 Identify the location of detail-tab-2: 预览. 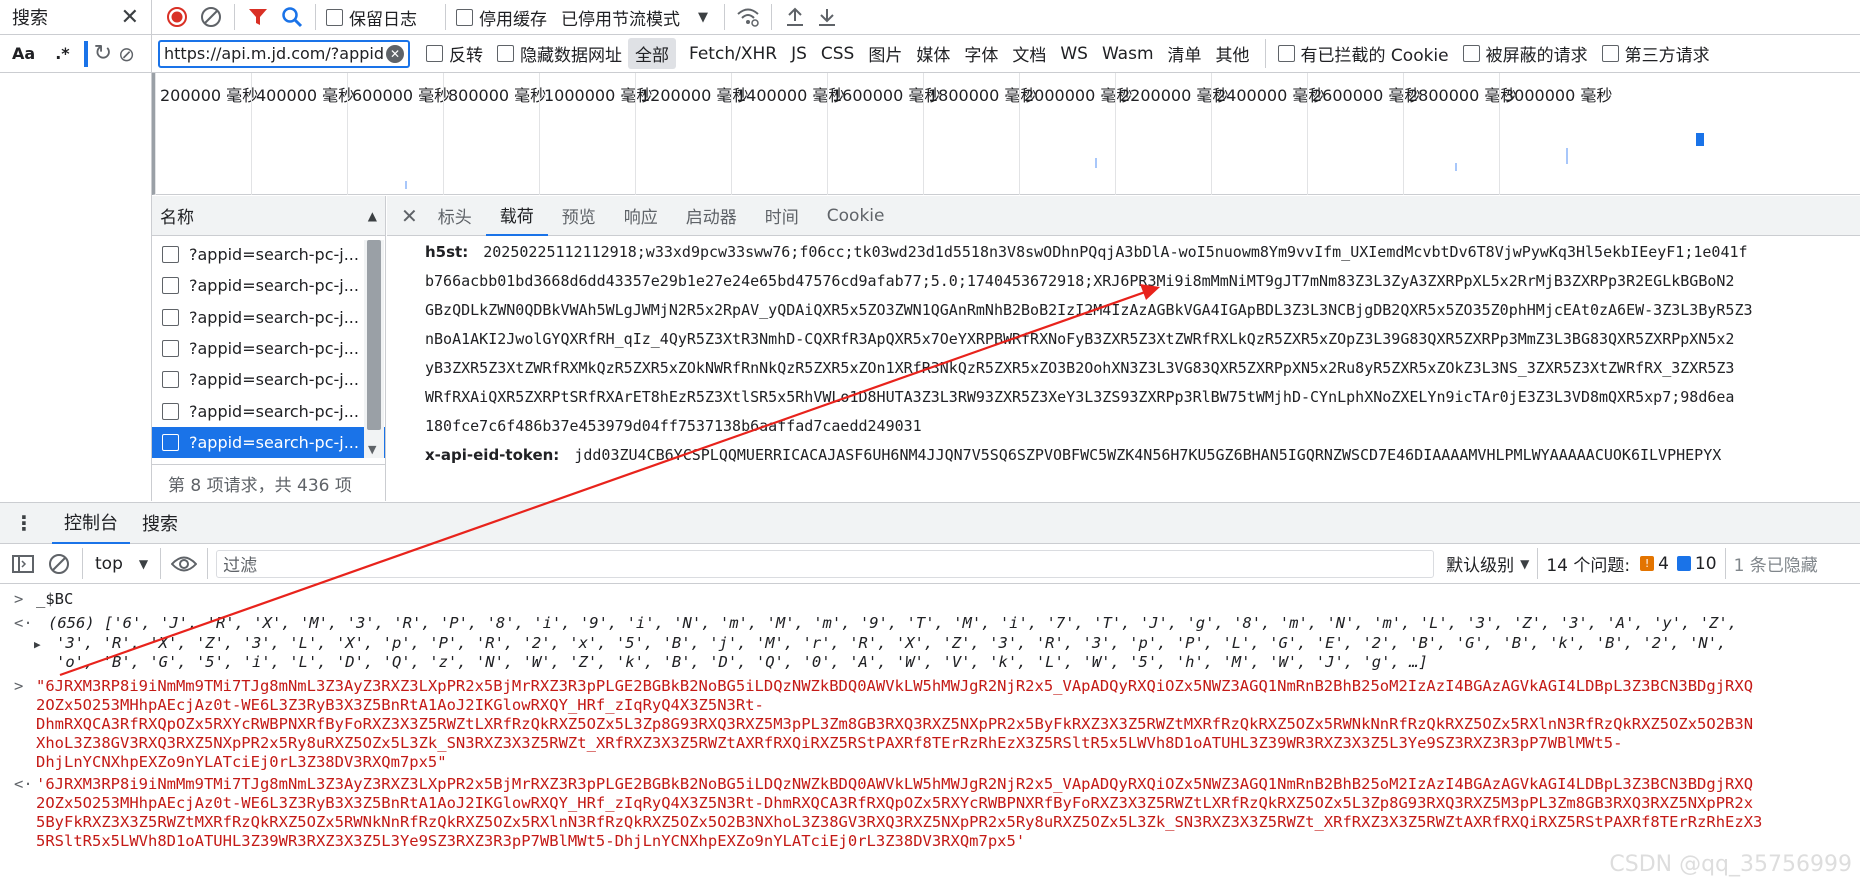
(579, 216).